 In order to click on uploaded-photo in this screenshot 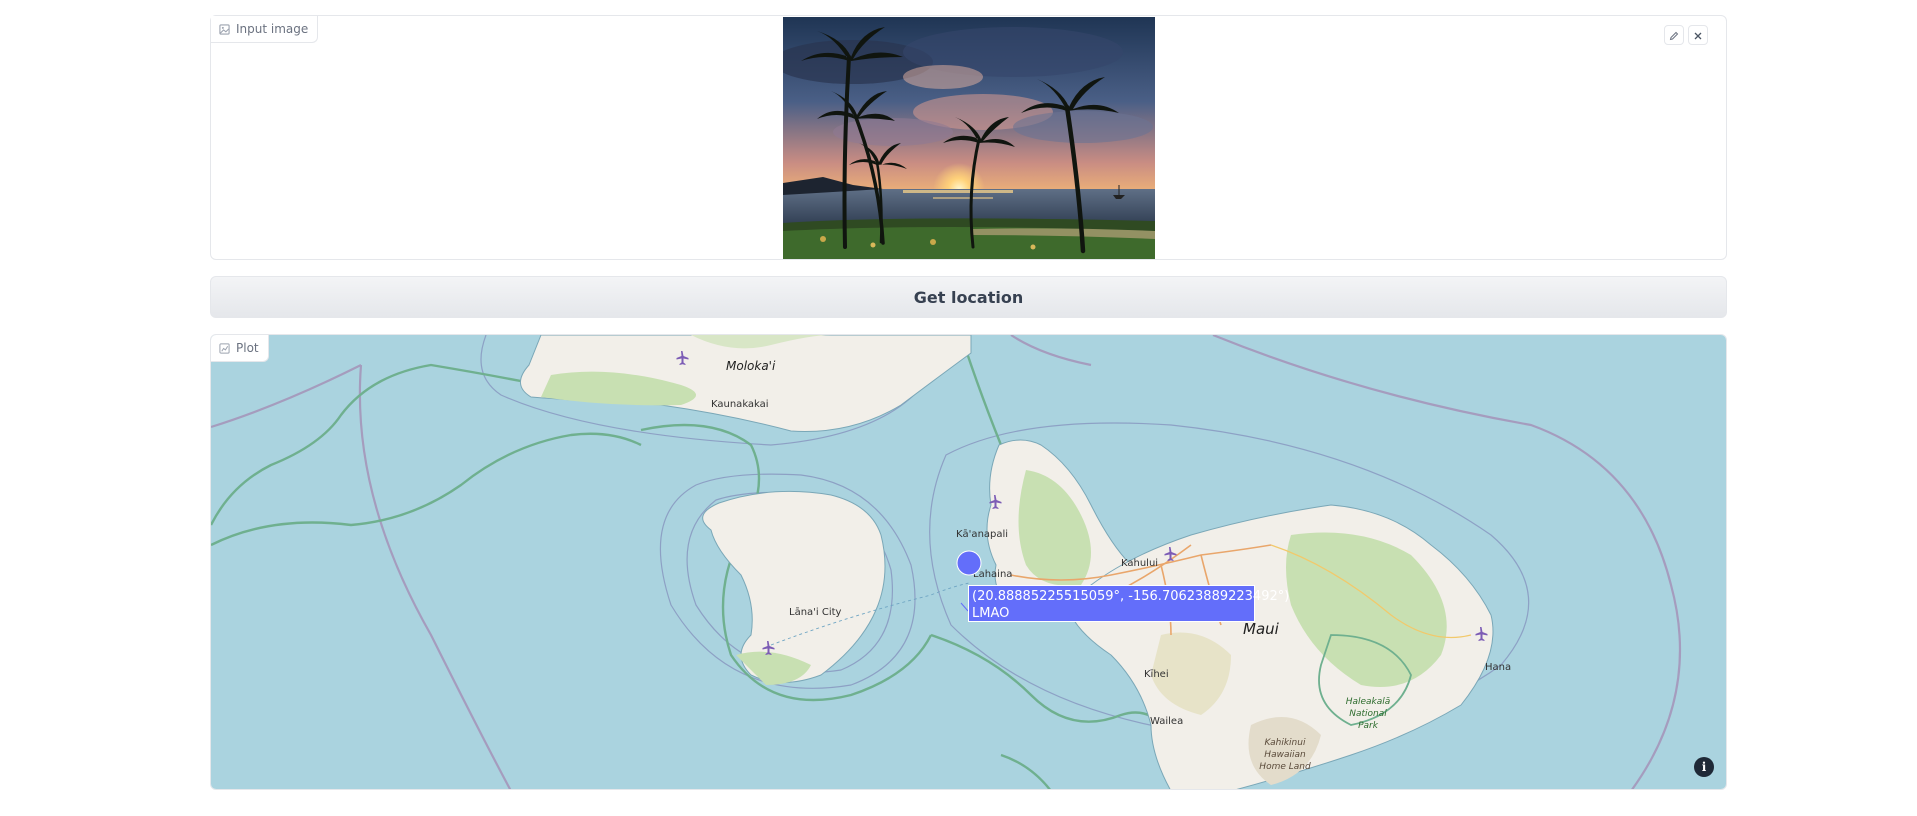, I will do `click(969, 138)`.